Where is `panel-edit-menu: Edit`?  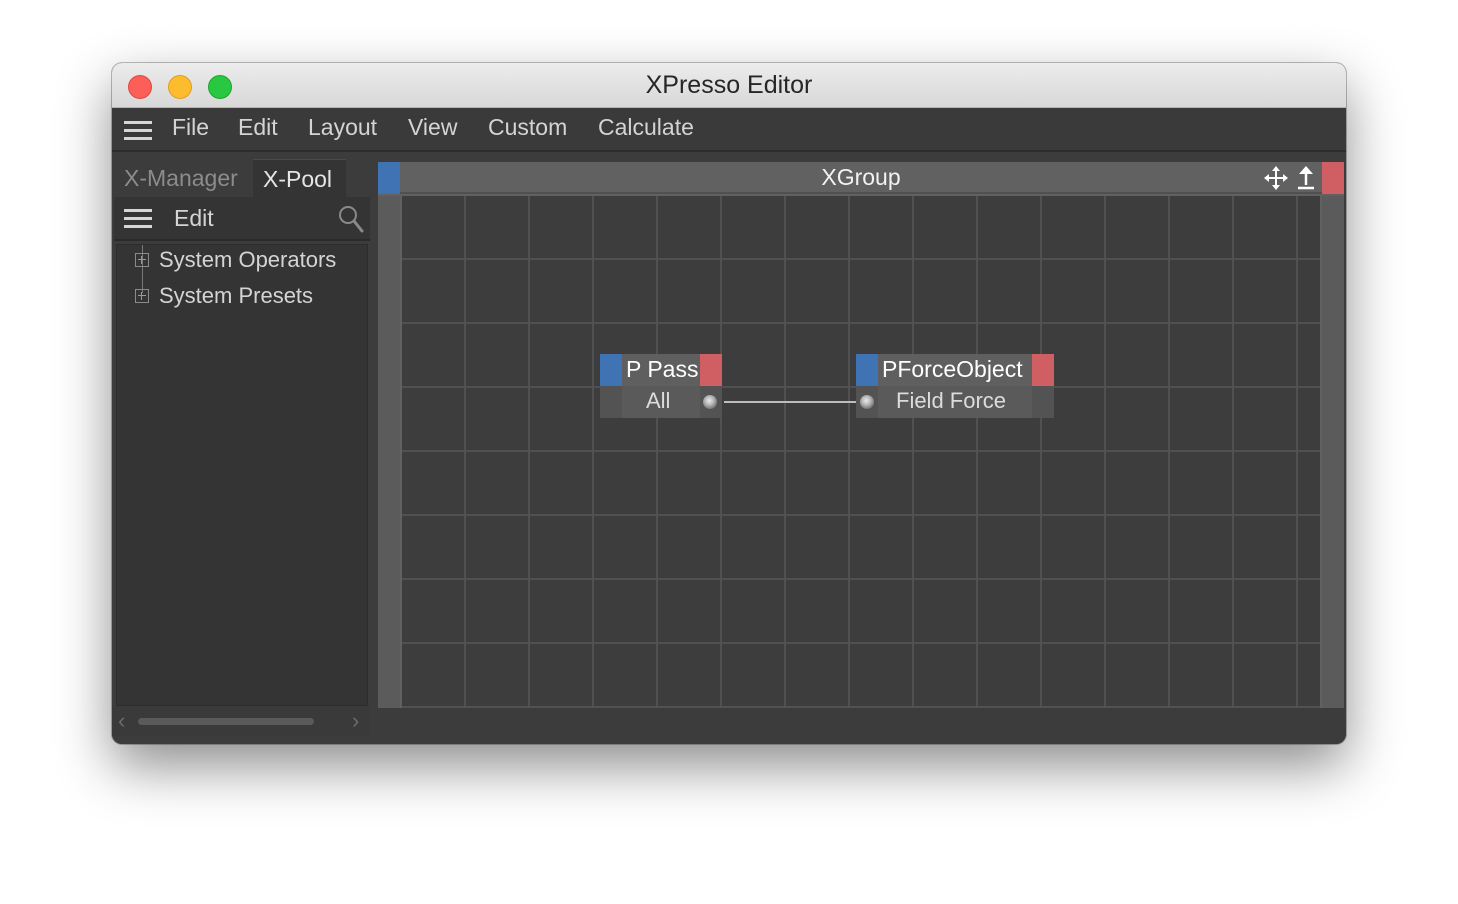 panel-edit-menu: Edit is located at coordinates (194, 218).